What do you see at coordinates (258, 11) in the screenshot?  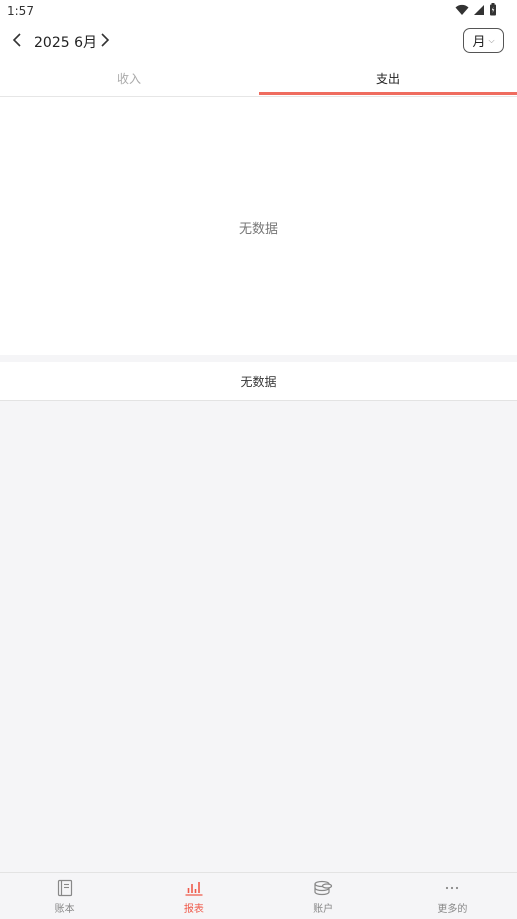 I see `status-bar: 1:57` at bounding box center [258, 11].